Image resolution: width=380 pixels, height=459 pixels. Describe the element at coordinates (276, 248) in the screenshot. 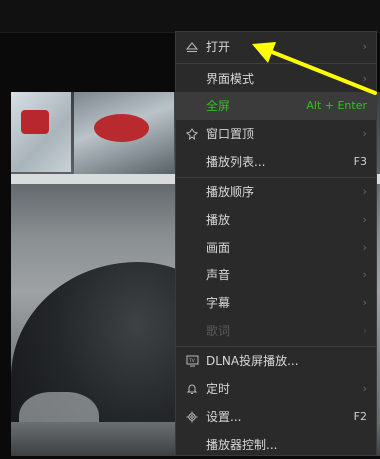

I see `menu-item-picture: 画面 ›` at that location.